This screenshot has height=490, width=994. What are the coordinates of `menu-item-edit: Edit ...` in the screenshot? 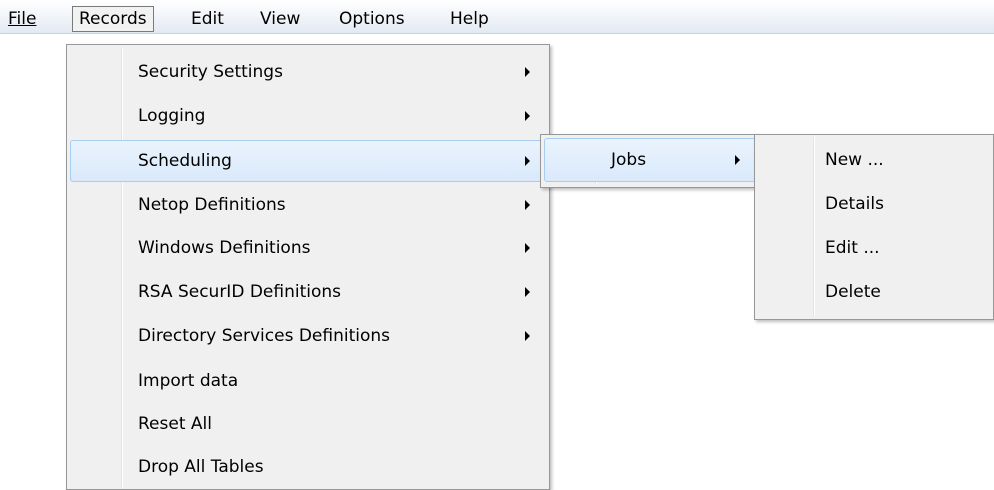 It's located at (874, 248).